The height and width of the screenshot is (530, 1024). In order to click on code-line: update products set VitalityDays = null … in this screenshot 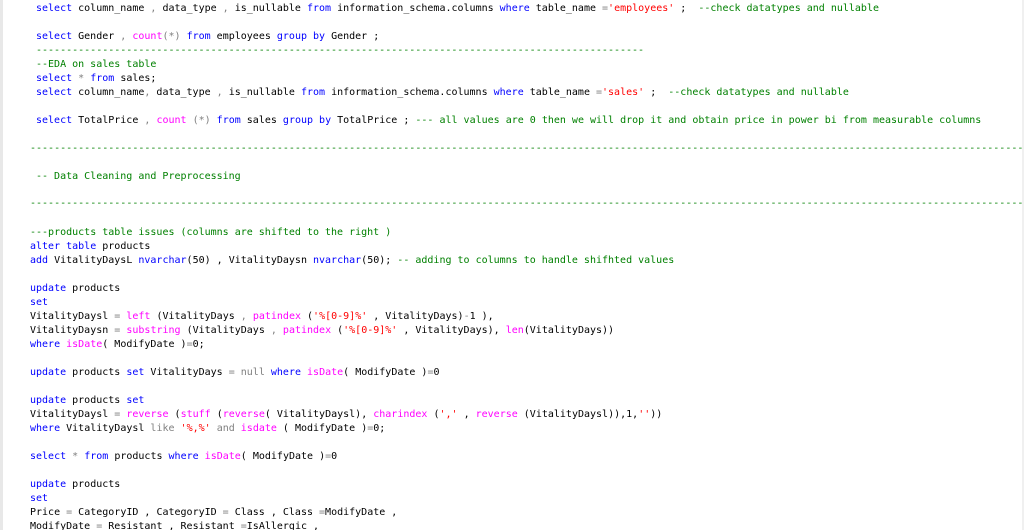, I will do `click(235, 372)`.